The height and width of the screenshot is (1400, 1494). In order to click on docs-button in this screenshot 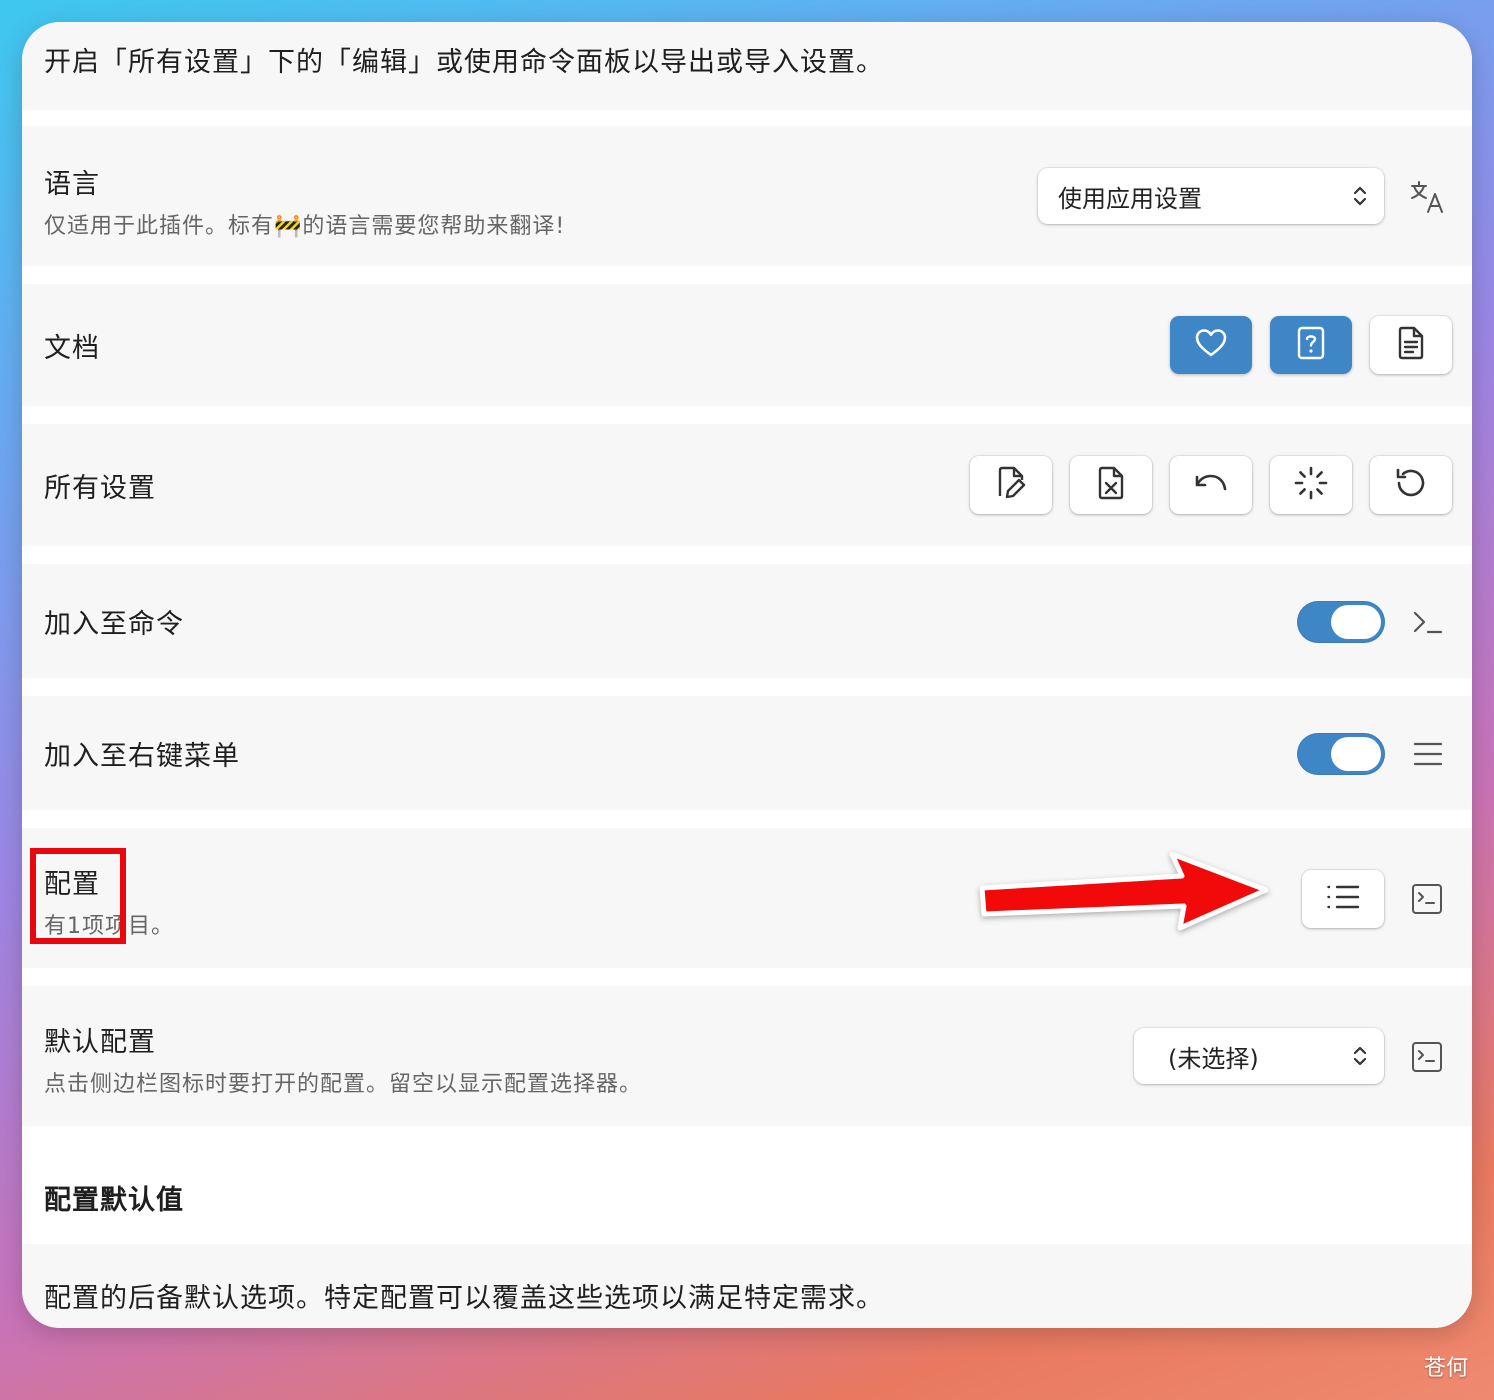, I will do `click(1411, 345)`.